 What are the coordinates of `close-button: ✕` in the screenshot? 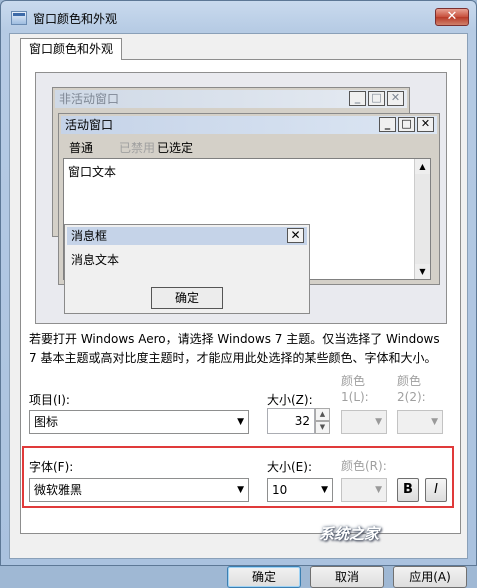 It's located at (452, 17).